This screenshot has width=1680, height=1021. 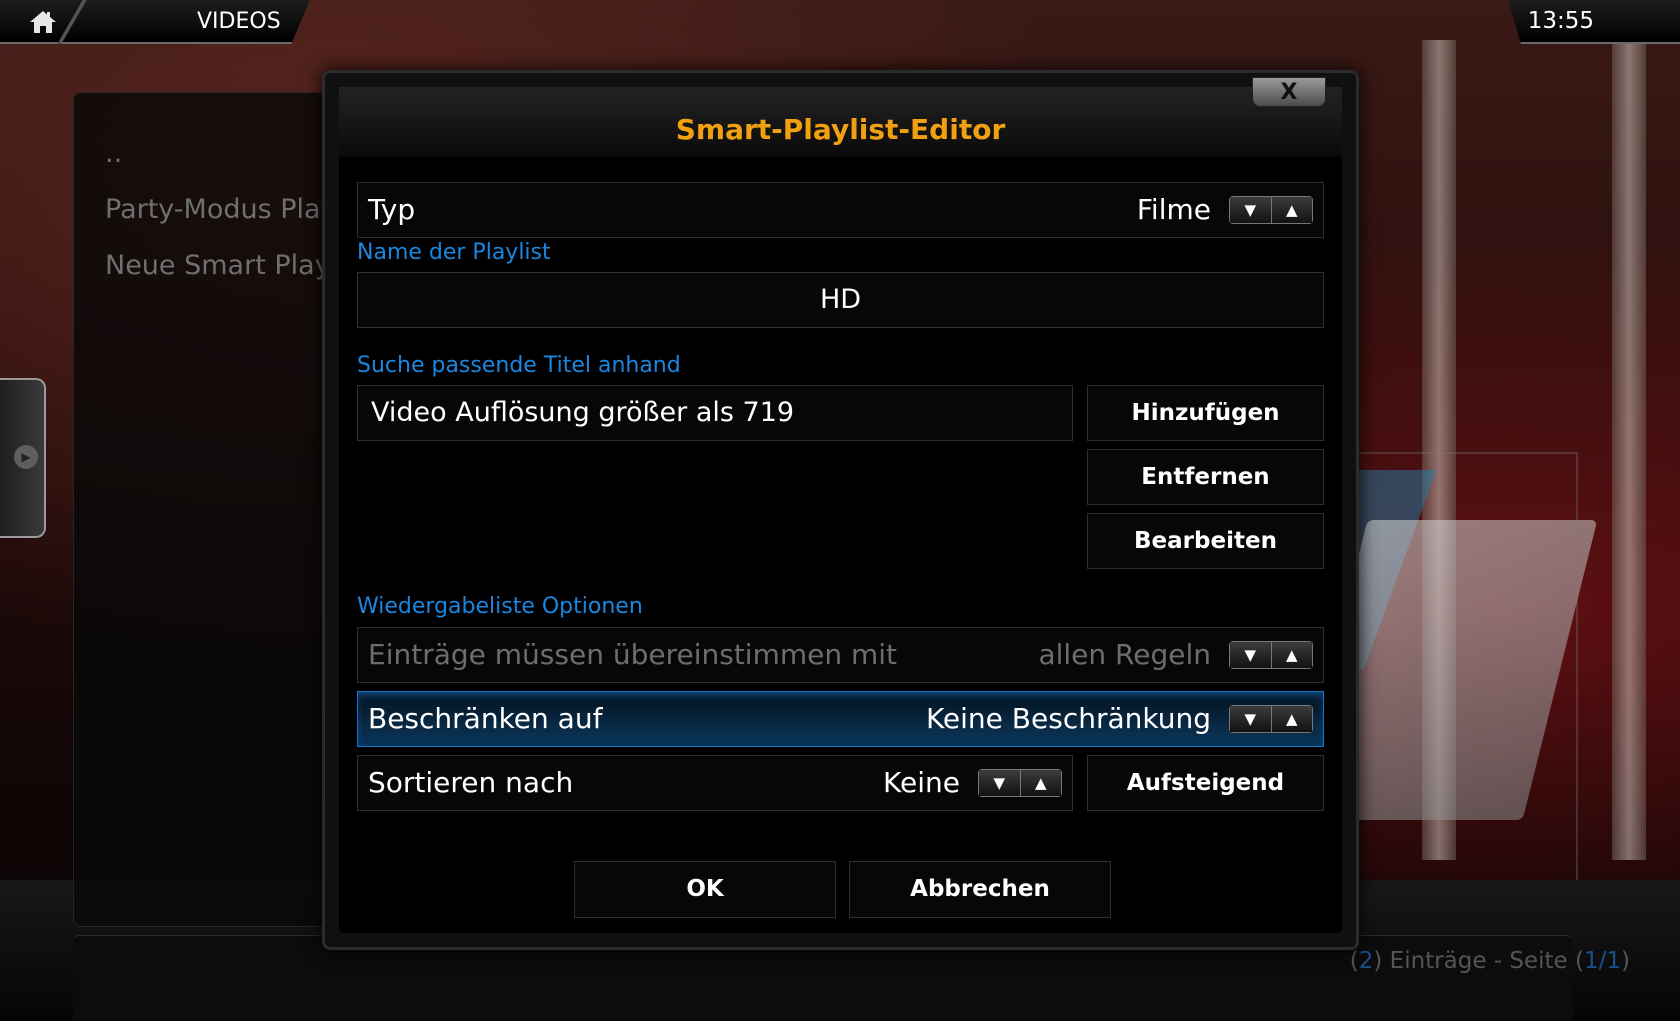 What do you see at coordinates (1173, 209) in the screenshot?
I see `type-value: Filme` at bounding box center [1173, 209].